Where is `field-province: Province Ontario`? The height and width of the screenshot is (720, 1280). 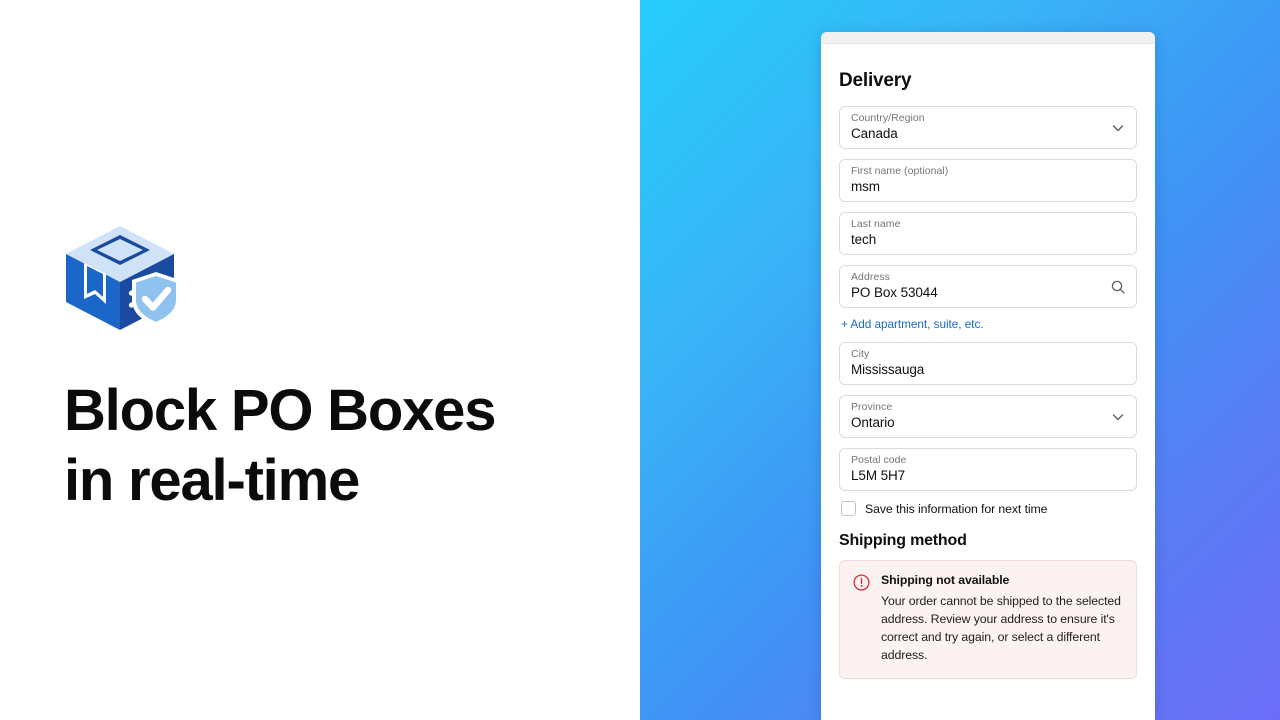
field-province: Province Ontario is located at coordinates (988, 416).